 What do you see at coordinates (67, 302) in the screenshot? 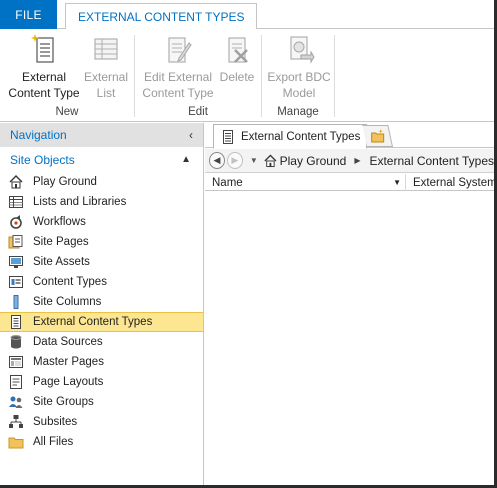
I see `nav-item-label: Site Columns` at bounding box center [67, 302].